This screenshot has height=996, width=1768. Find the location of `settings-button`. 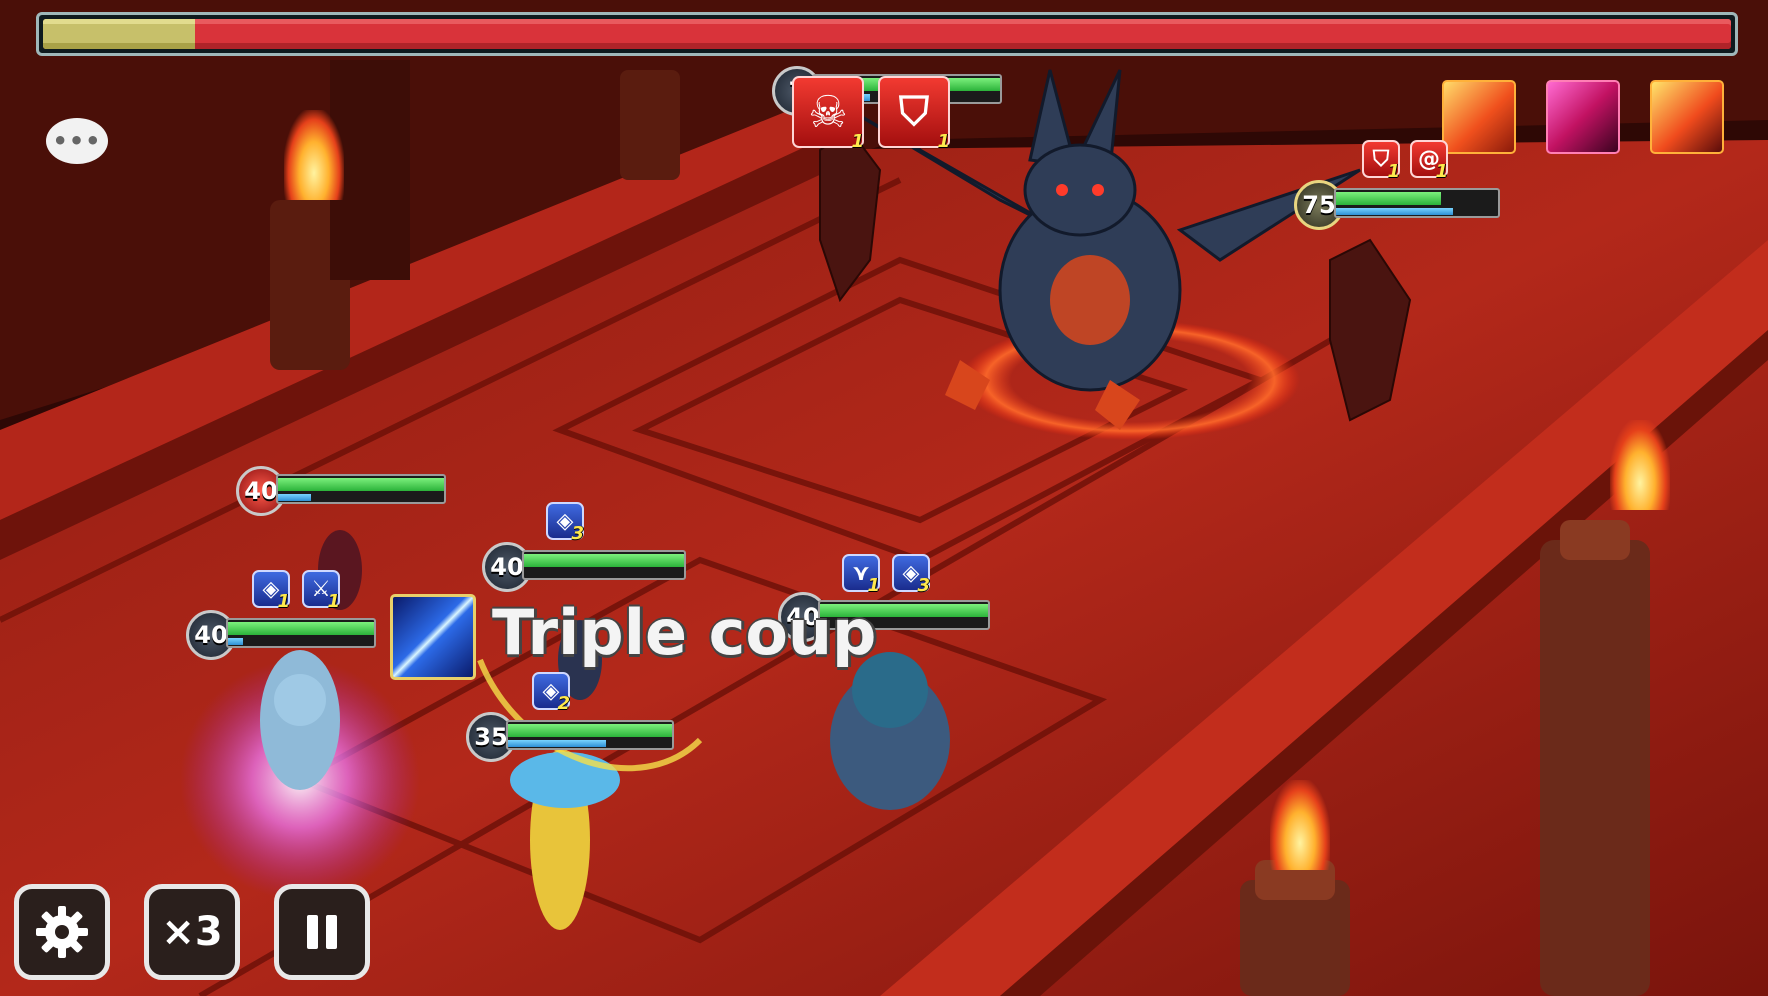

settings-button is located at coordinates (62, 932).